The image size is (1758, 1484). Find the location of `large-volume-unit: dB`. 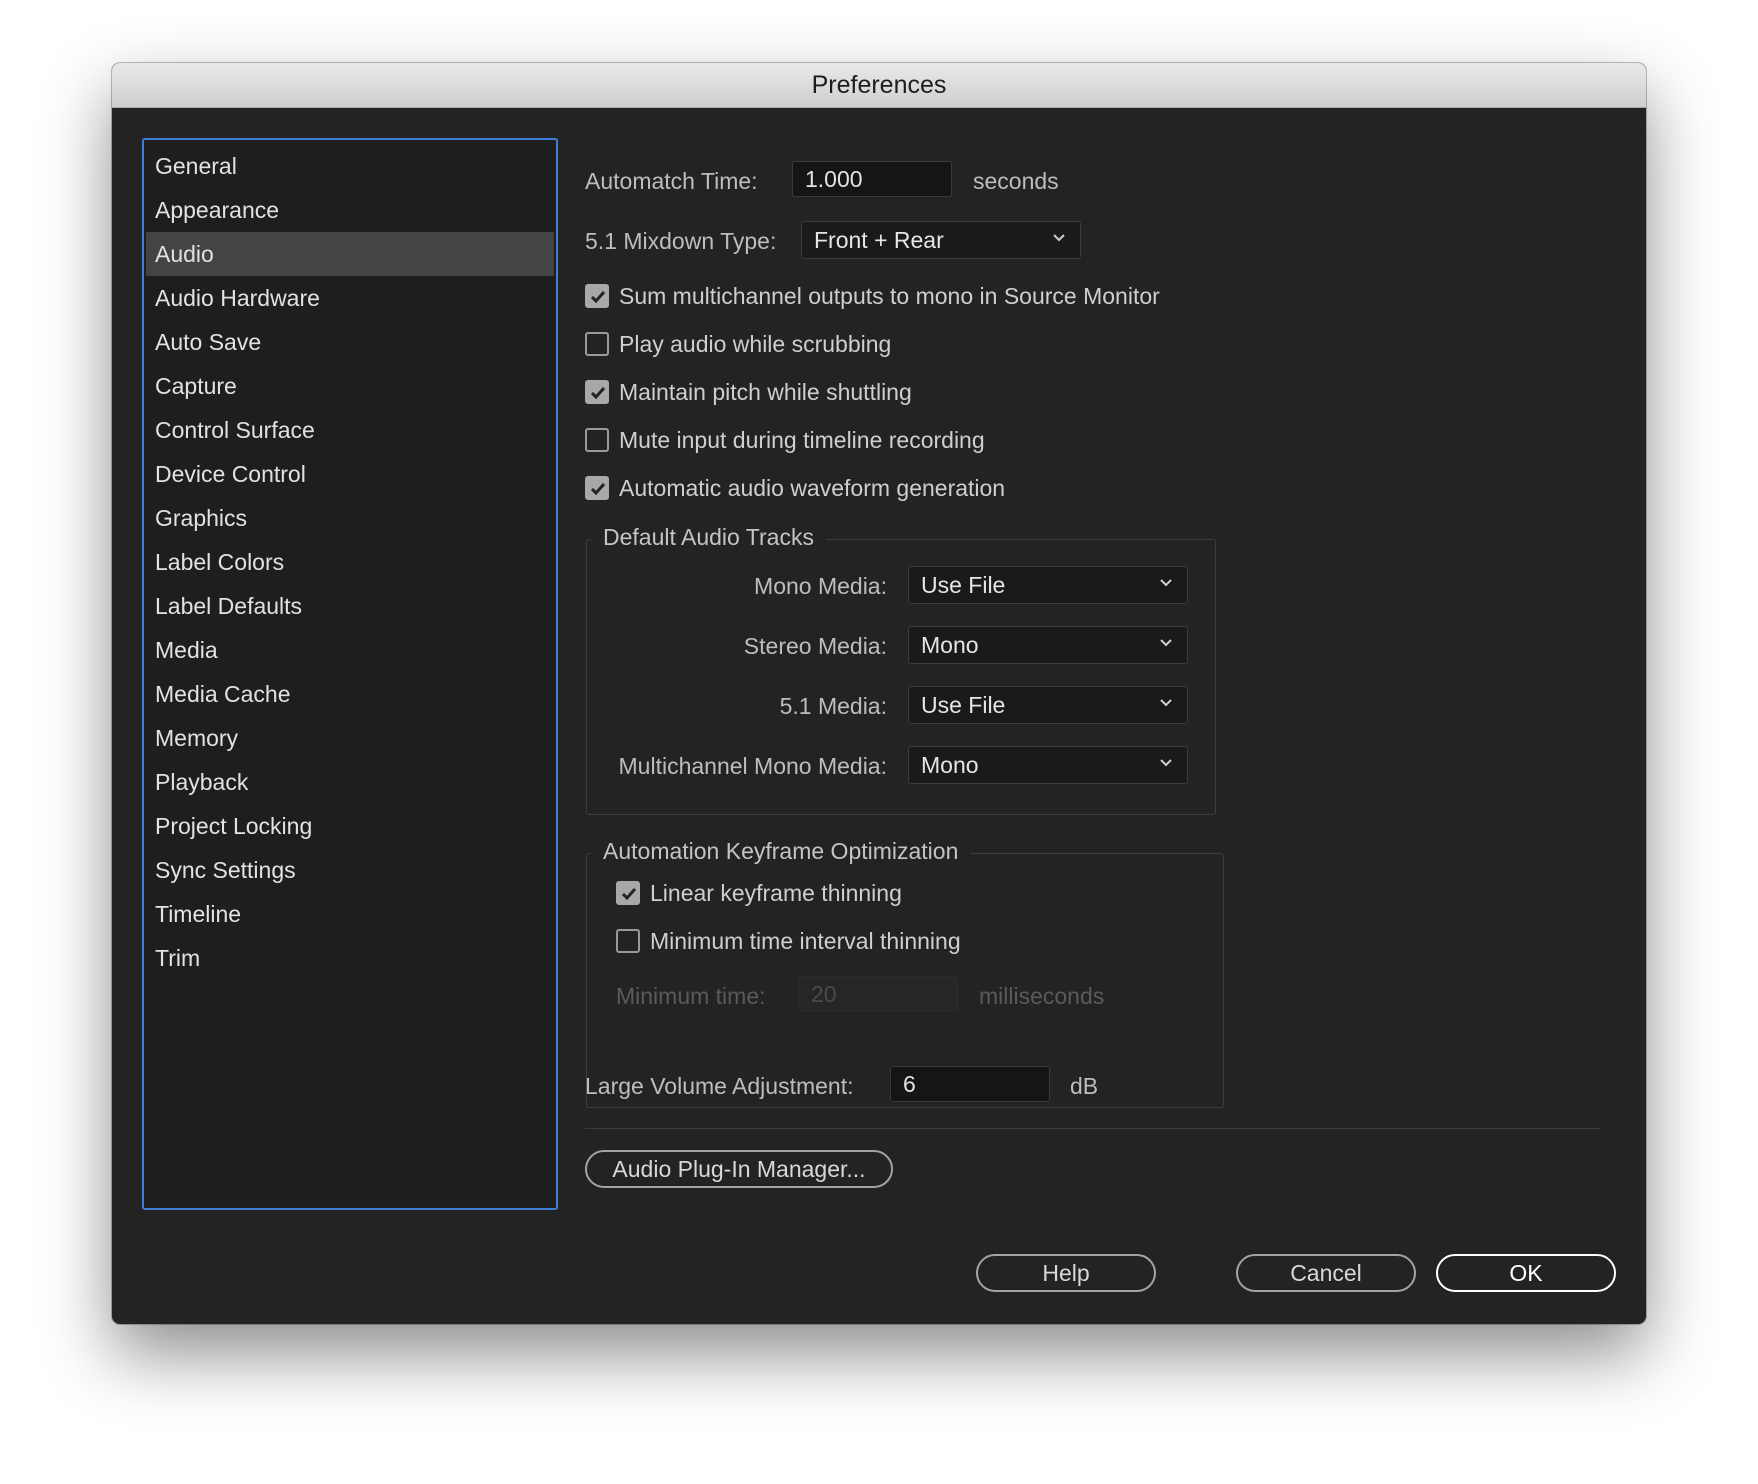

large-volume-unit: dB is located at coordinates (1084, 1086).